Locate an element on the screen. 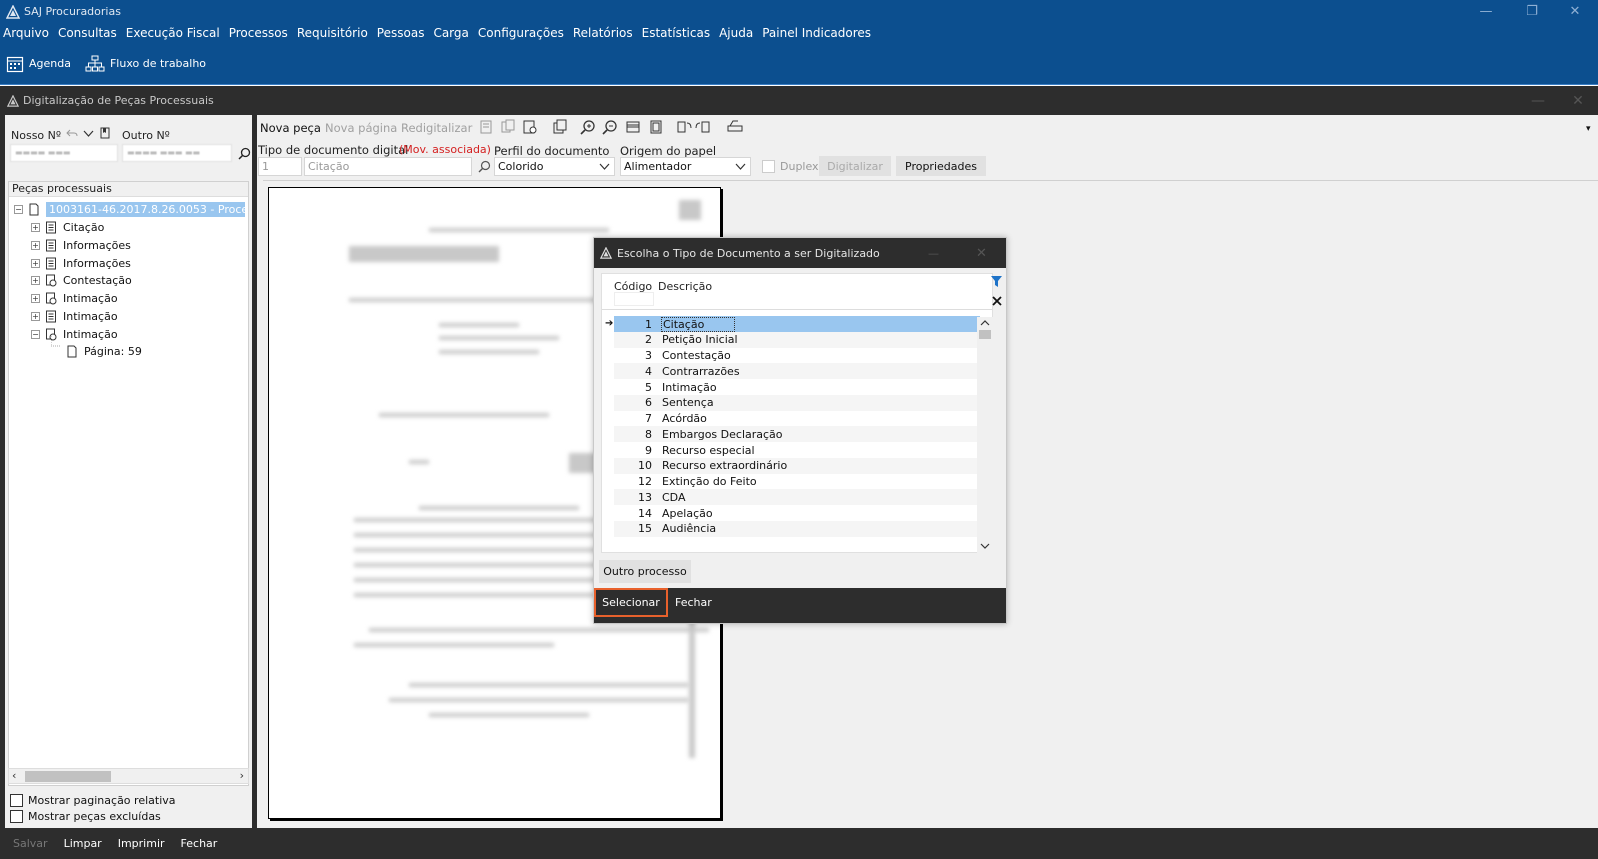 The height and width of the screenshot is (859, 1598). menu-item-11: Painel Indicadores is located at coordinates (817, 33).